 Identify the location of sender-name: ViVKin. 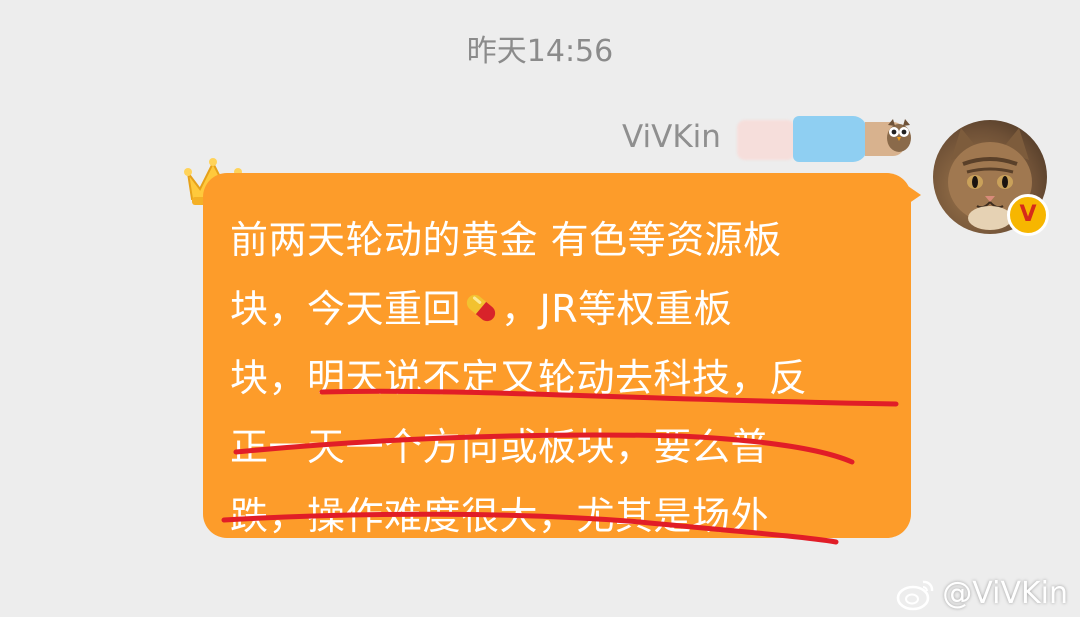
(671, 137).